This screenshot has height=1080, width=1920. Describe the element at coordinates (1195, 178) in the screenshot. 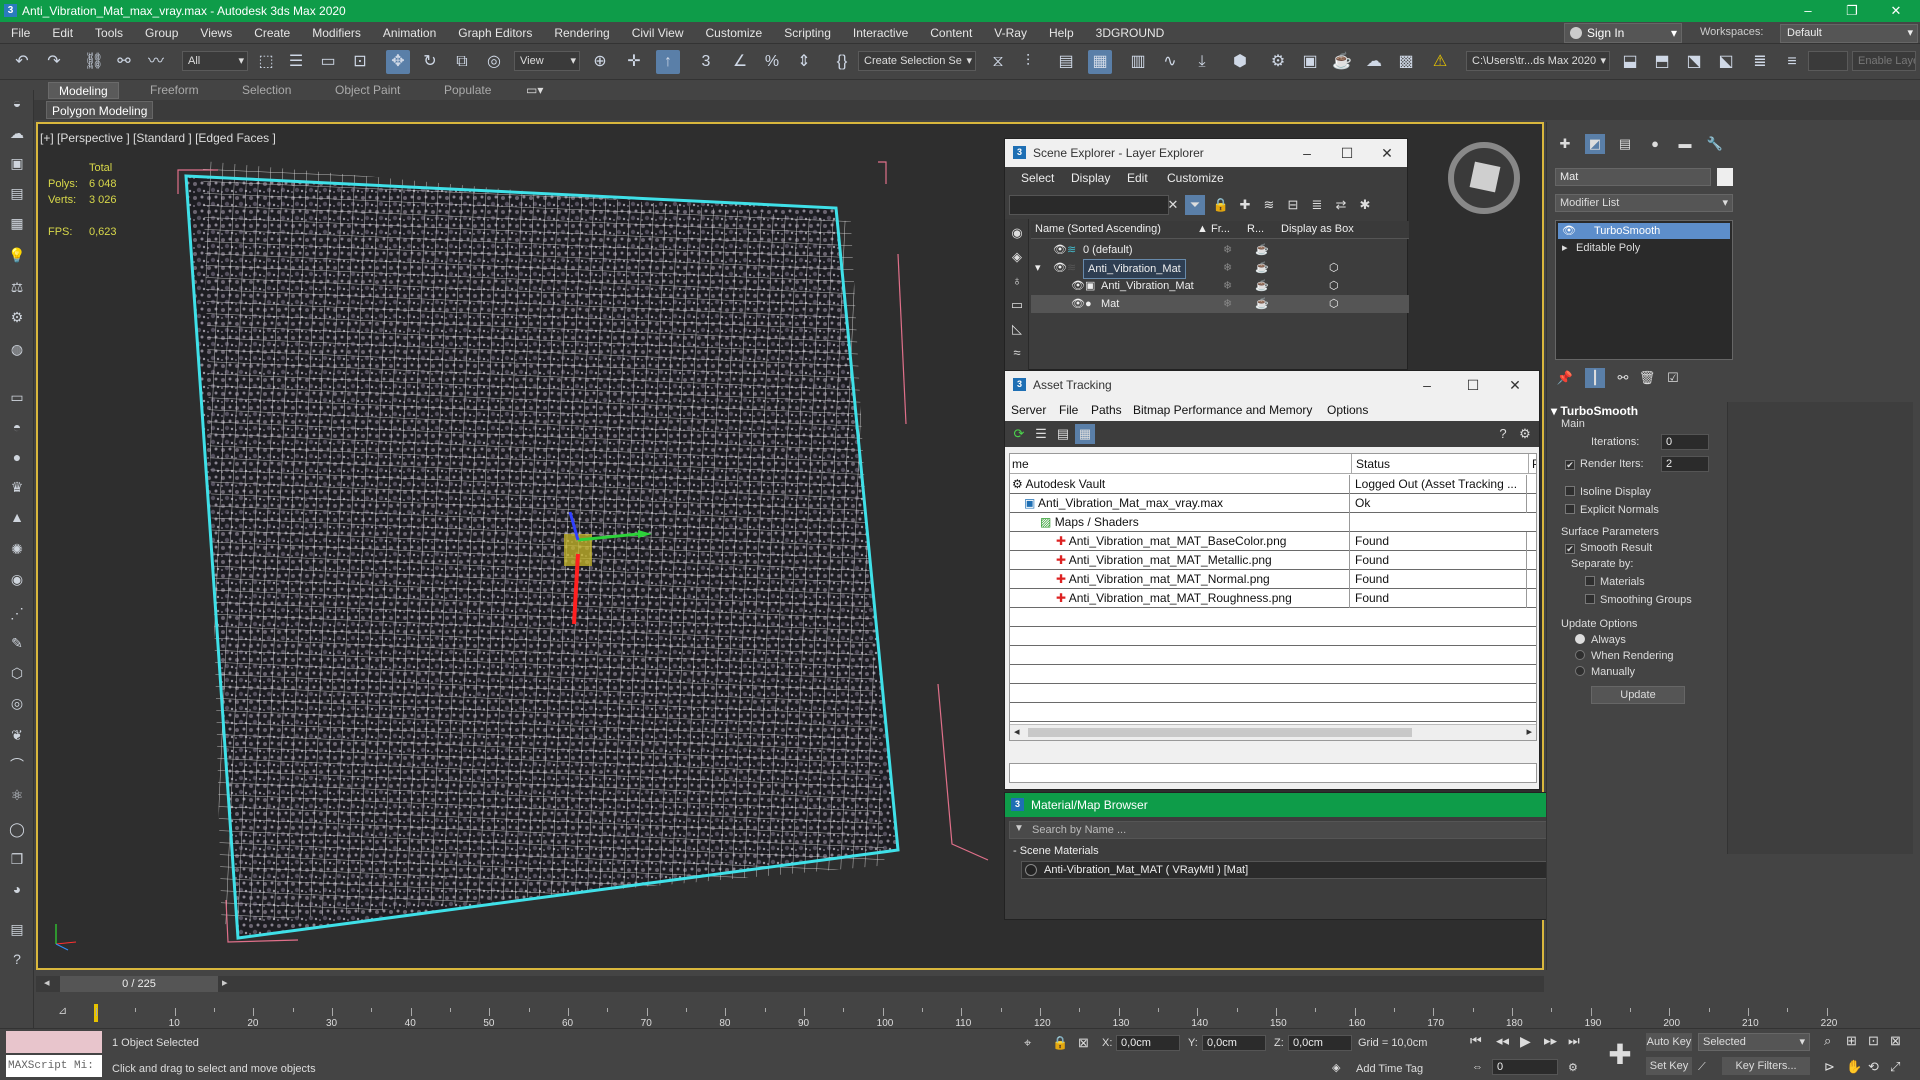

I see `se-menu-customize: Customize` at that location.